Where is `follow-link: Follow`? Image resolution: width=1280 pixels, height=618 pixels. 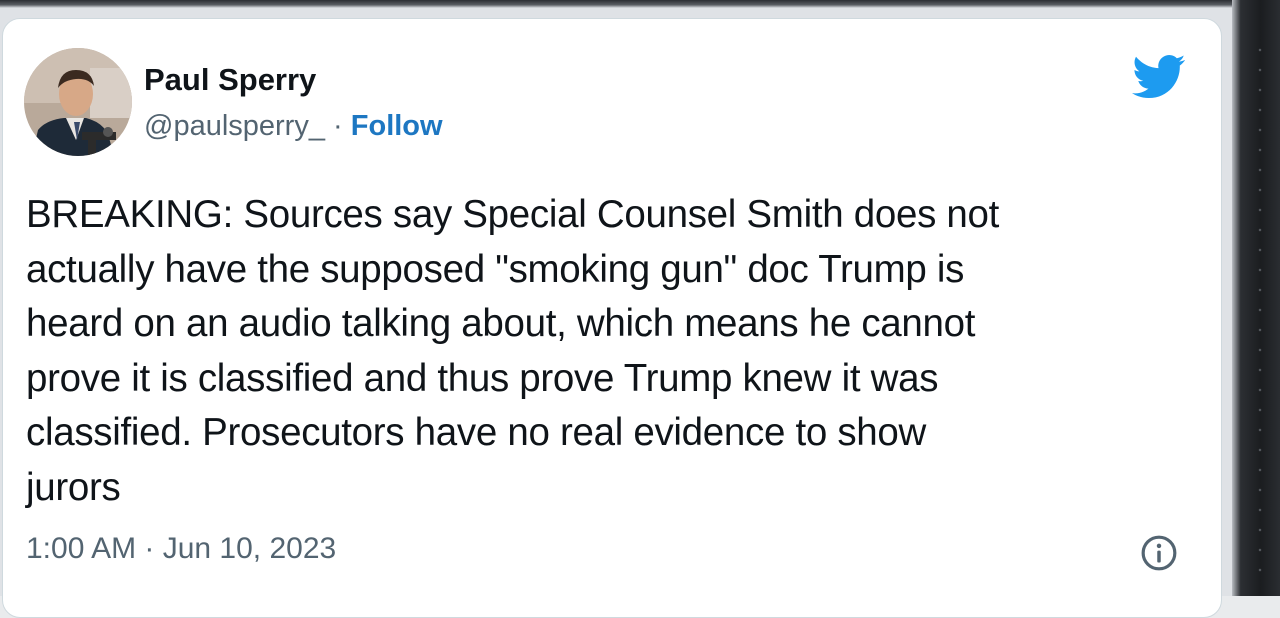 follow-link: Follow is located at coordinates (397, 126).